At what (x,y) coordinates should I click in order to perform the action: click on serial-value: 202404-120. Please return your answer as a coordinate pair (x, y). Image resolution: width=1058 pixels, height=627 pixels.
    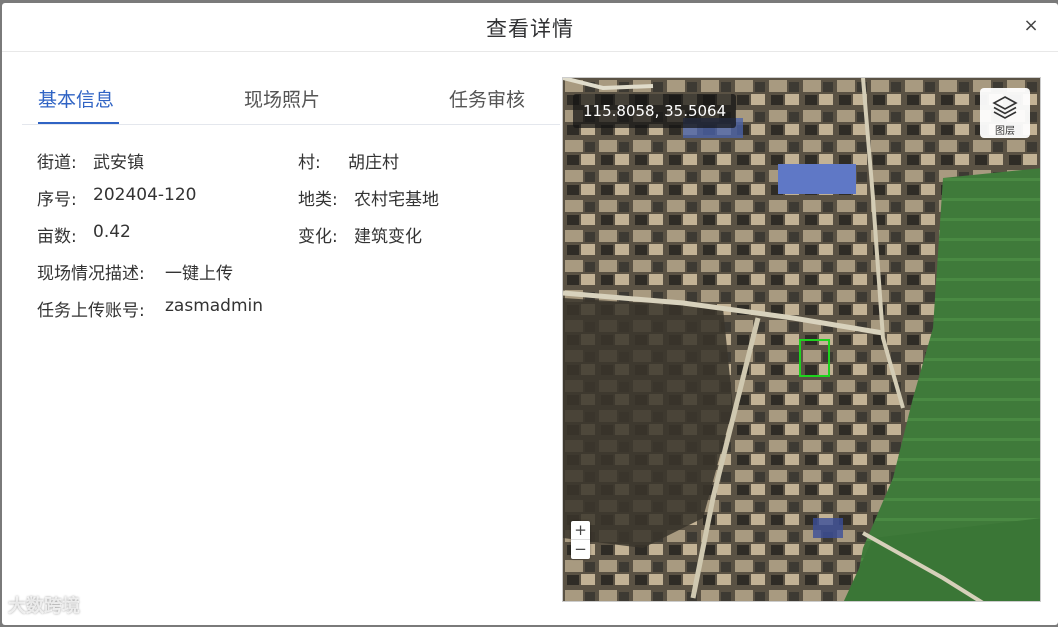
    Looking at the image, I should click on (145, 195).